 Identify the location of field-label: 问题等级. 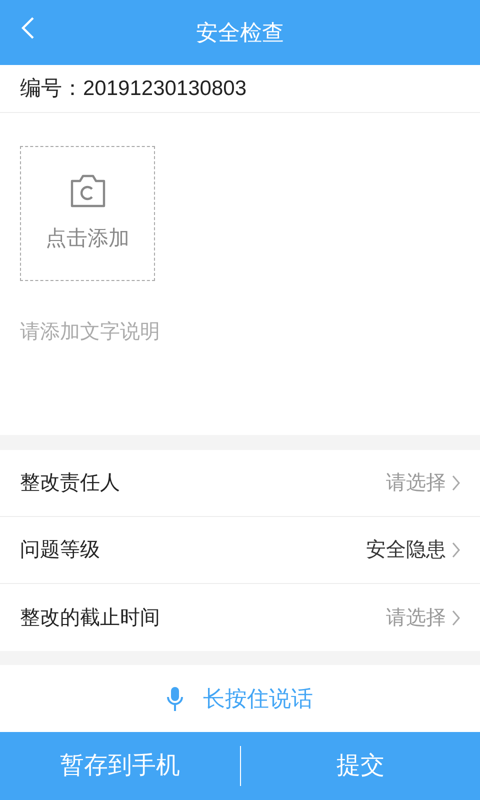
(60, 550).